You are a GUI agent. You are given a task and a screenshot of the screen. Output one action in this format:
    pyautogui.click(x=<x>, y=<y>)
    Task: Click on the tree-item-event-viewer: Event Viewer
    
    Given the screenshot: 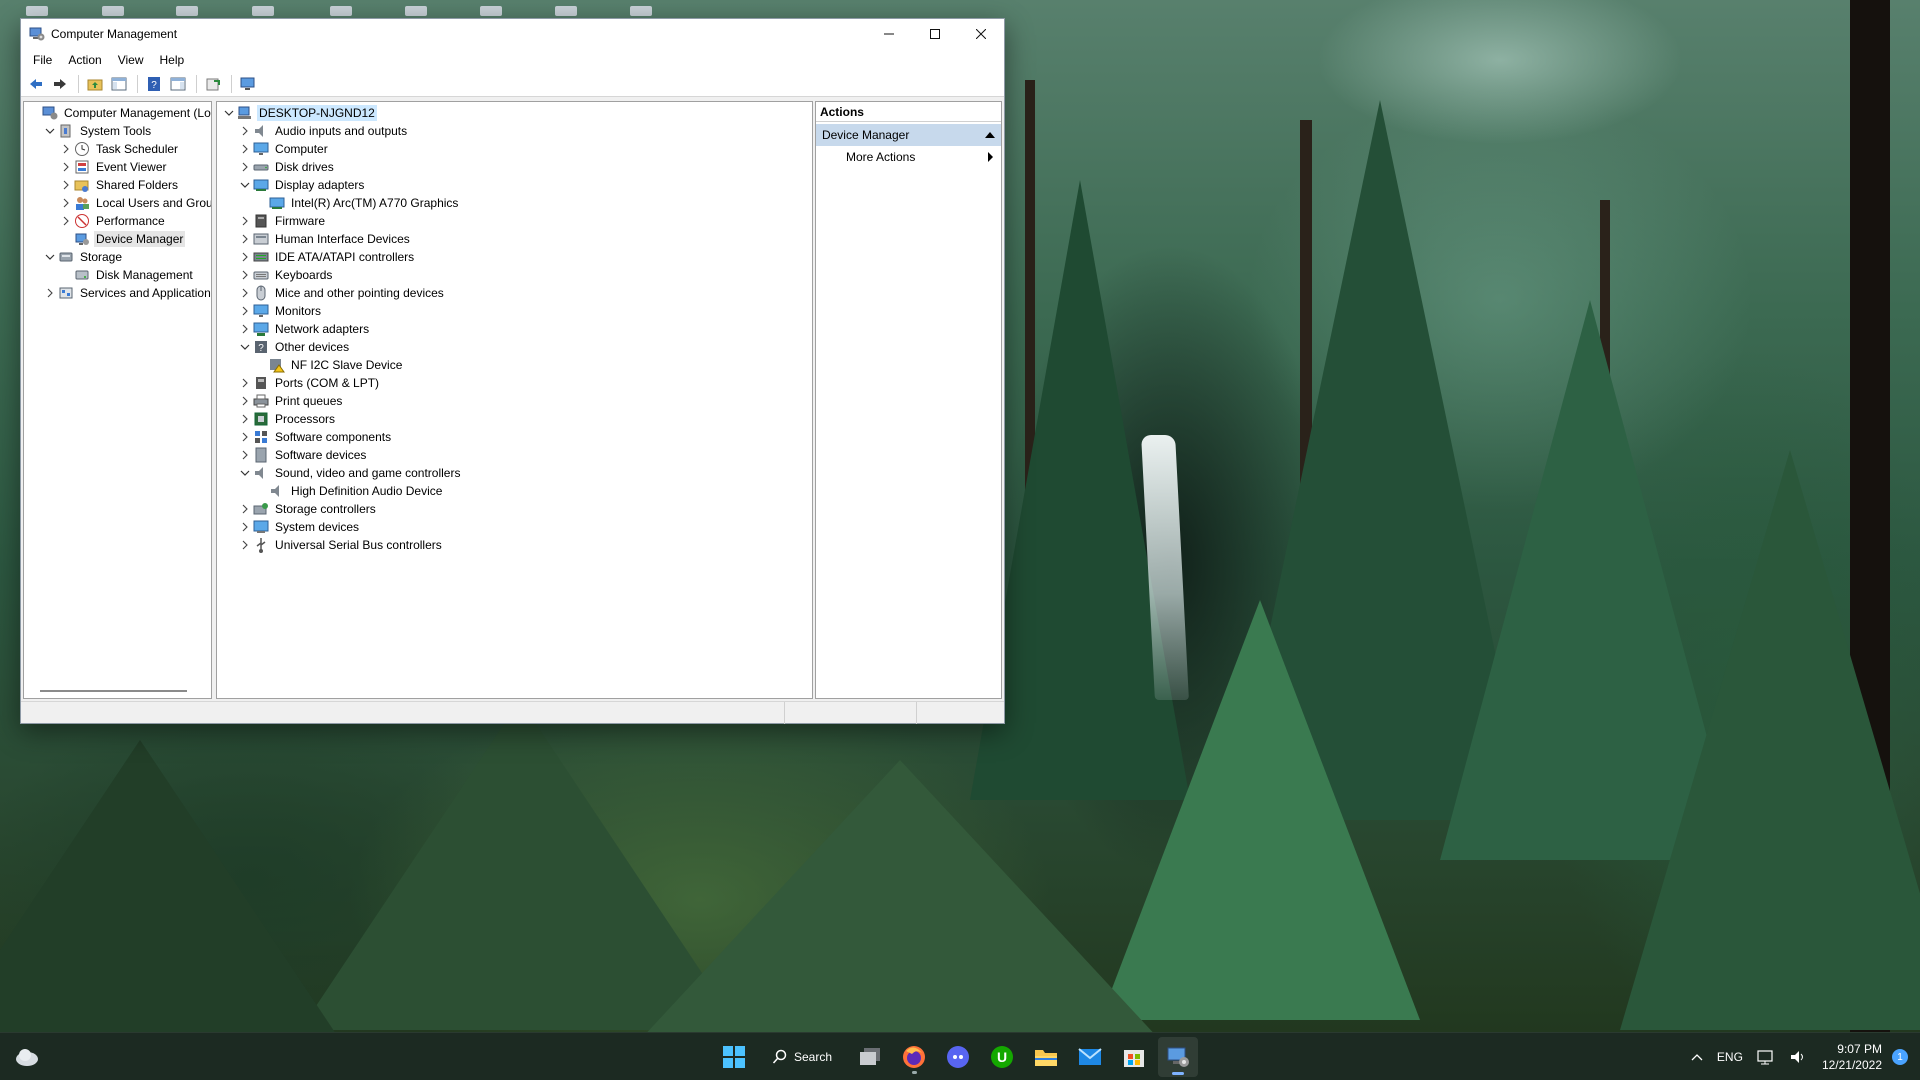 What is the action you would take?
    pyautogui.click(x=117, y=167)
    